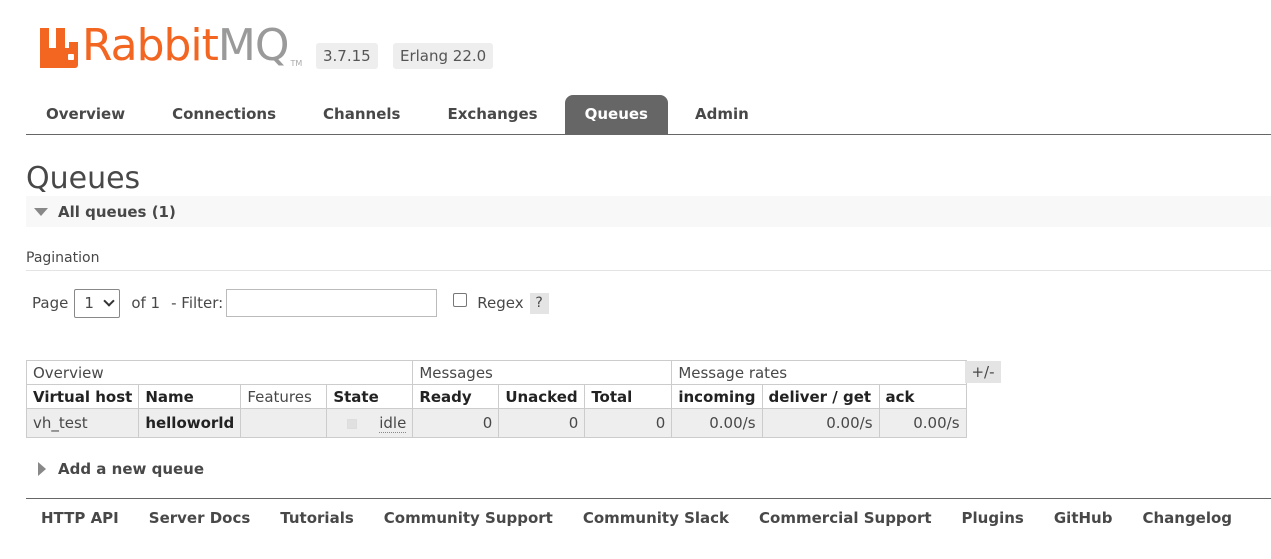 This screenshot has height=559, width=1271. Describe the element at coordinates (50, 303) in the screenshot. I see `page-label: Page` at that location.